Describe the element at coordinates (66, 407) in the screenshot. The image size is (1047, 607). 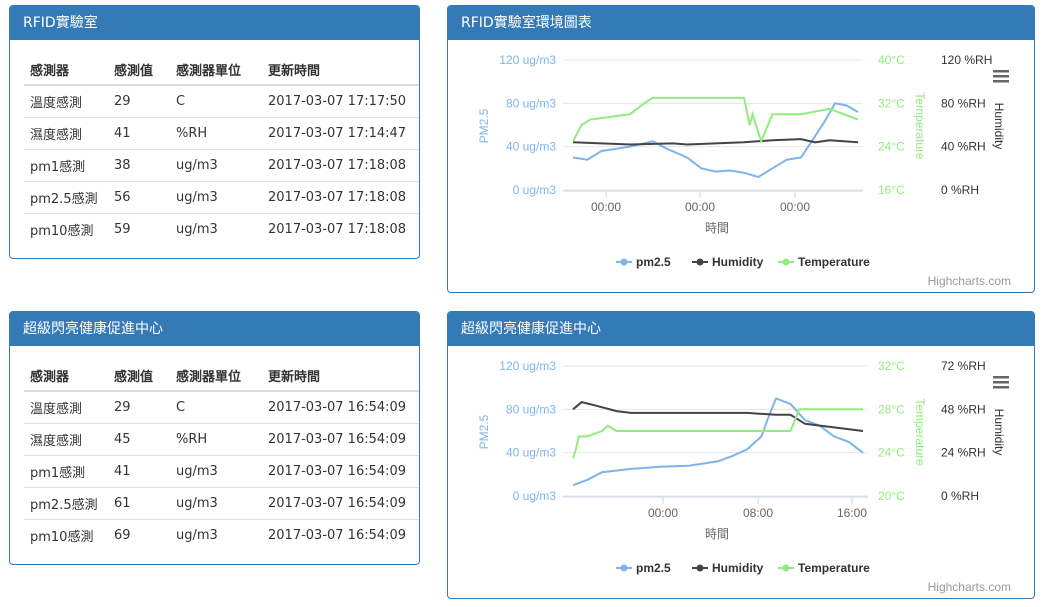
I see `sensor-name: 溫度感測` at that location.